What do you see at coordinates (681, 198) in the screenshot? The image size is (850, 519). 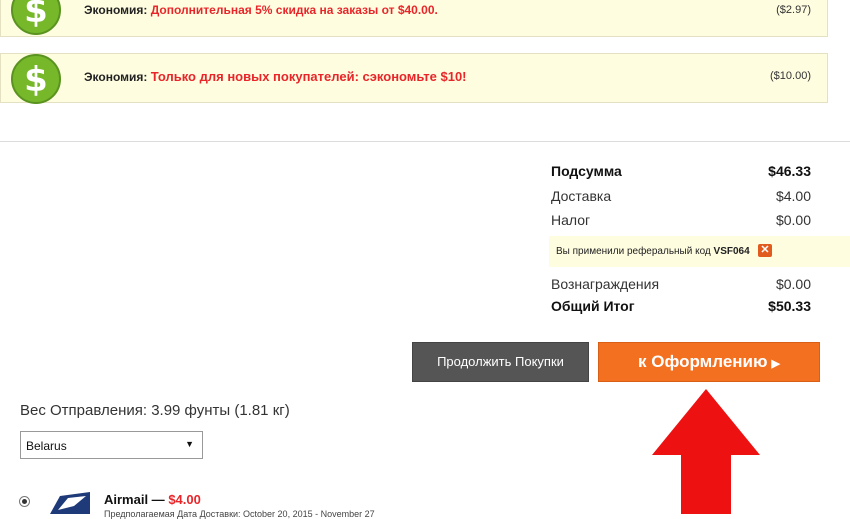 I see `summary-shipping: Доставка $4.00` at bounding box center [681, 198].